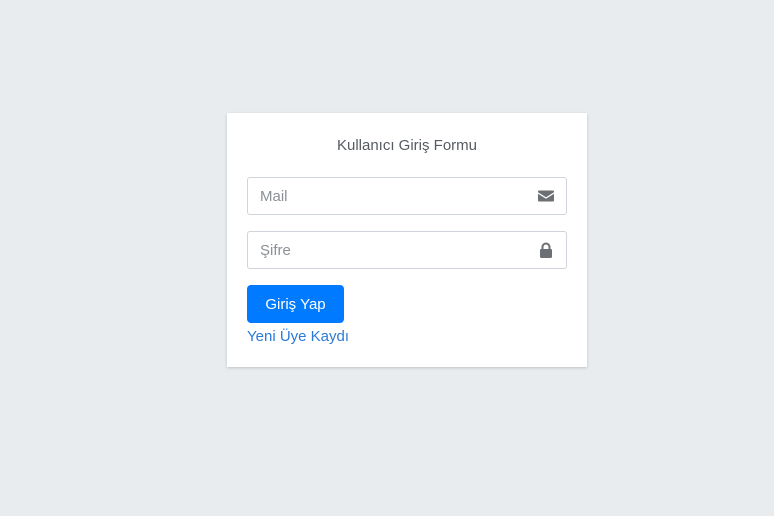 Image resolution: width=774 pixels, height=516 pixels. What do you see at coordinates (389, 196) in the screenshot?
I see `mail-input` at bounding box center [389, 196].